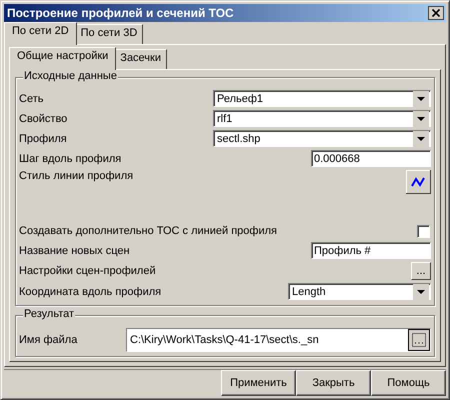 The height and width of the screenshot is (400, 450). Describe the element at coordinates (43, 138) in the screenshot. I see `field-label: Профиля` at that location.